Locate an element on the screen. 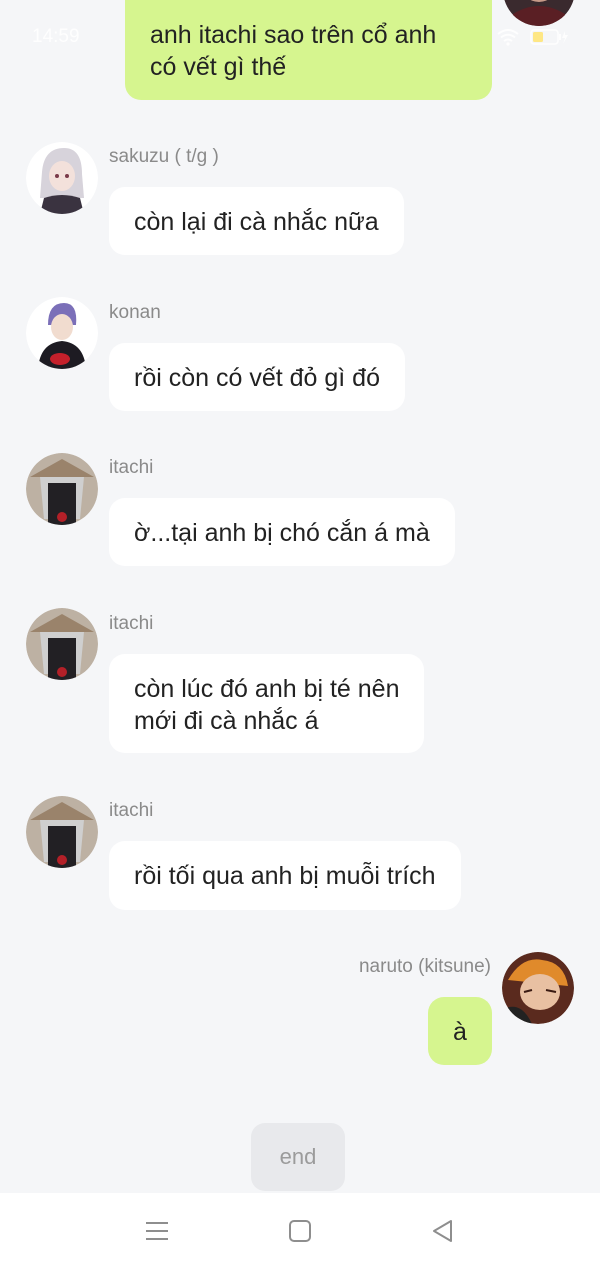 This screenshot has height=1267, width=600. message-text-line: ờ...tại anh bị chó cắn á mà is located at coordinates (282, 533).